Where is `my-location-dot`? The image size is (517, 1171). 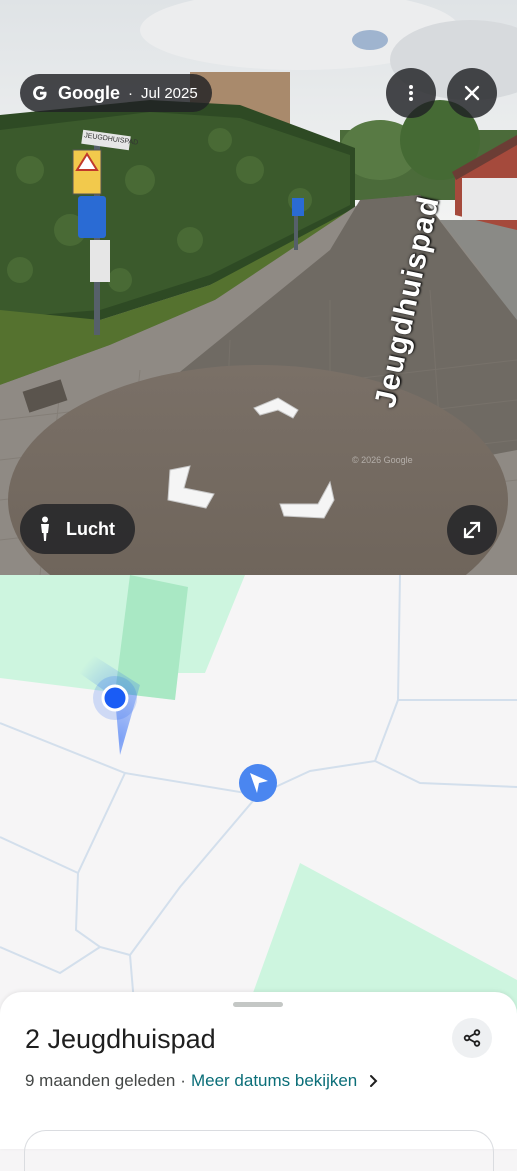 my-location-dot is located at coordinates (115, 698).